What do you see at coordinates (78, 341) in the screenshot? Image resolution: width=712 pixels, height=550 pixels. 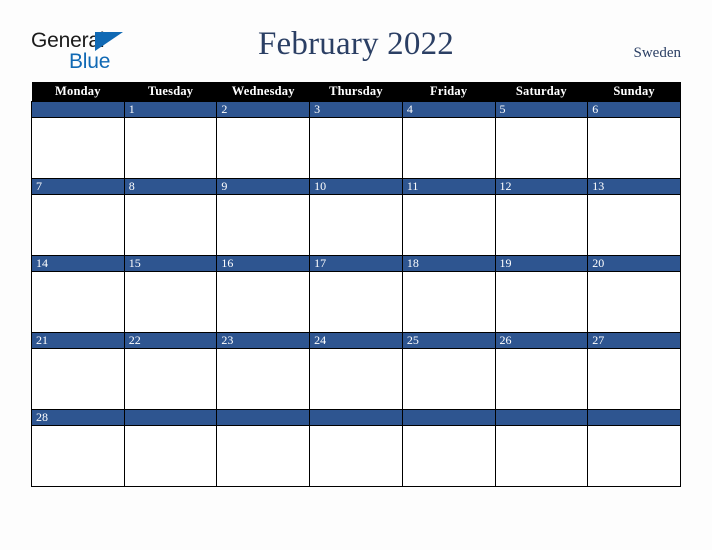 I see `day-number: 21` at bounding box center [78, 341].